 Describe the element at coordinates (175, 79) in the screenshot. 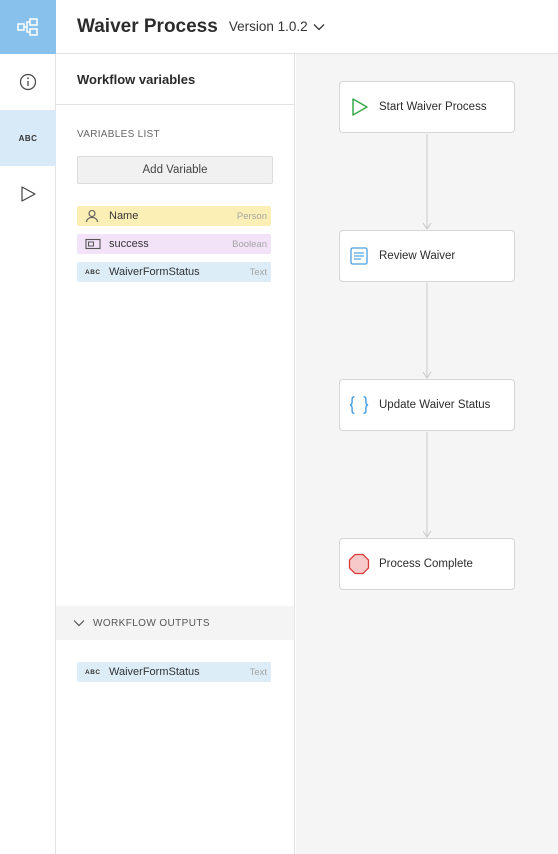

I see `panel-title: Workflow variables` at that location.